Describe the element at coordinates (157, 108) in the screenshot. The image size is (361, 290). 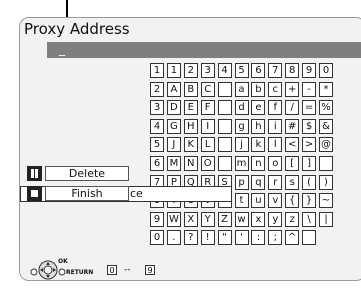
I see `row-number-key: 3` at that location.